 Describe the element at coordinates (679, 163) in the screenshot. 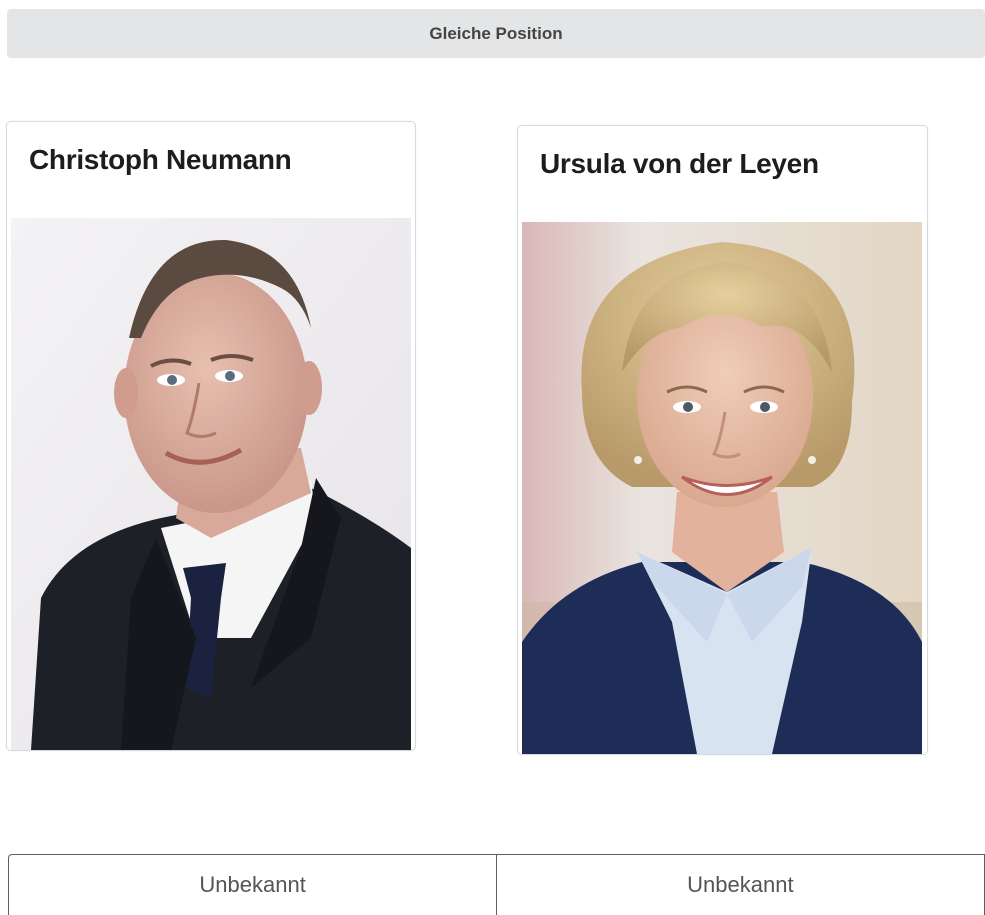

I see `candidate-name: Ursula von der Leyen` at that location.